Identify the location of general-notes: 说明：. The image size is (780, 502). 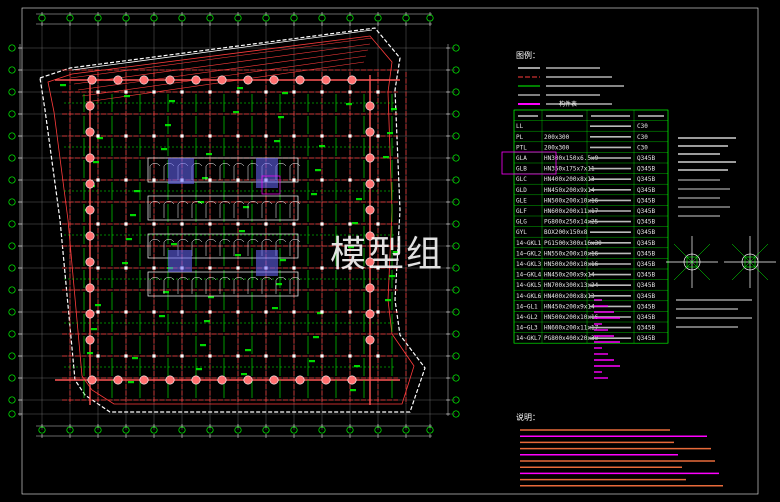
(619, 449).